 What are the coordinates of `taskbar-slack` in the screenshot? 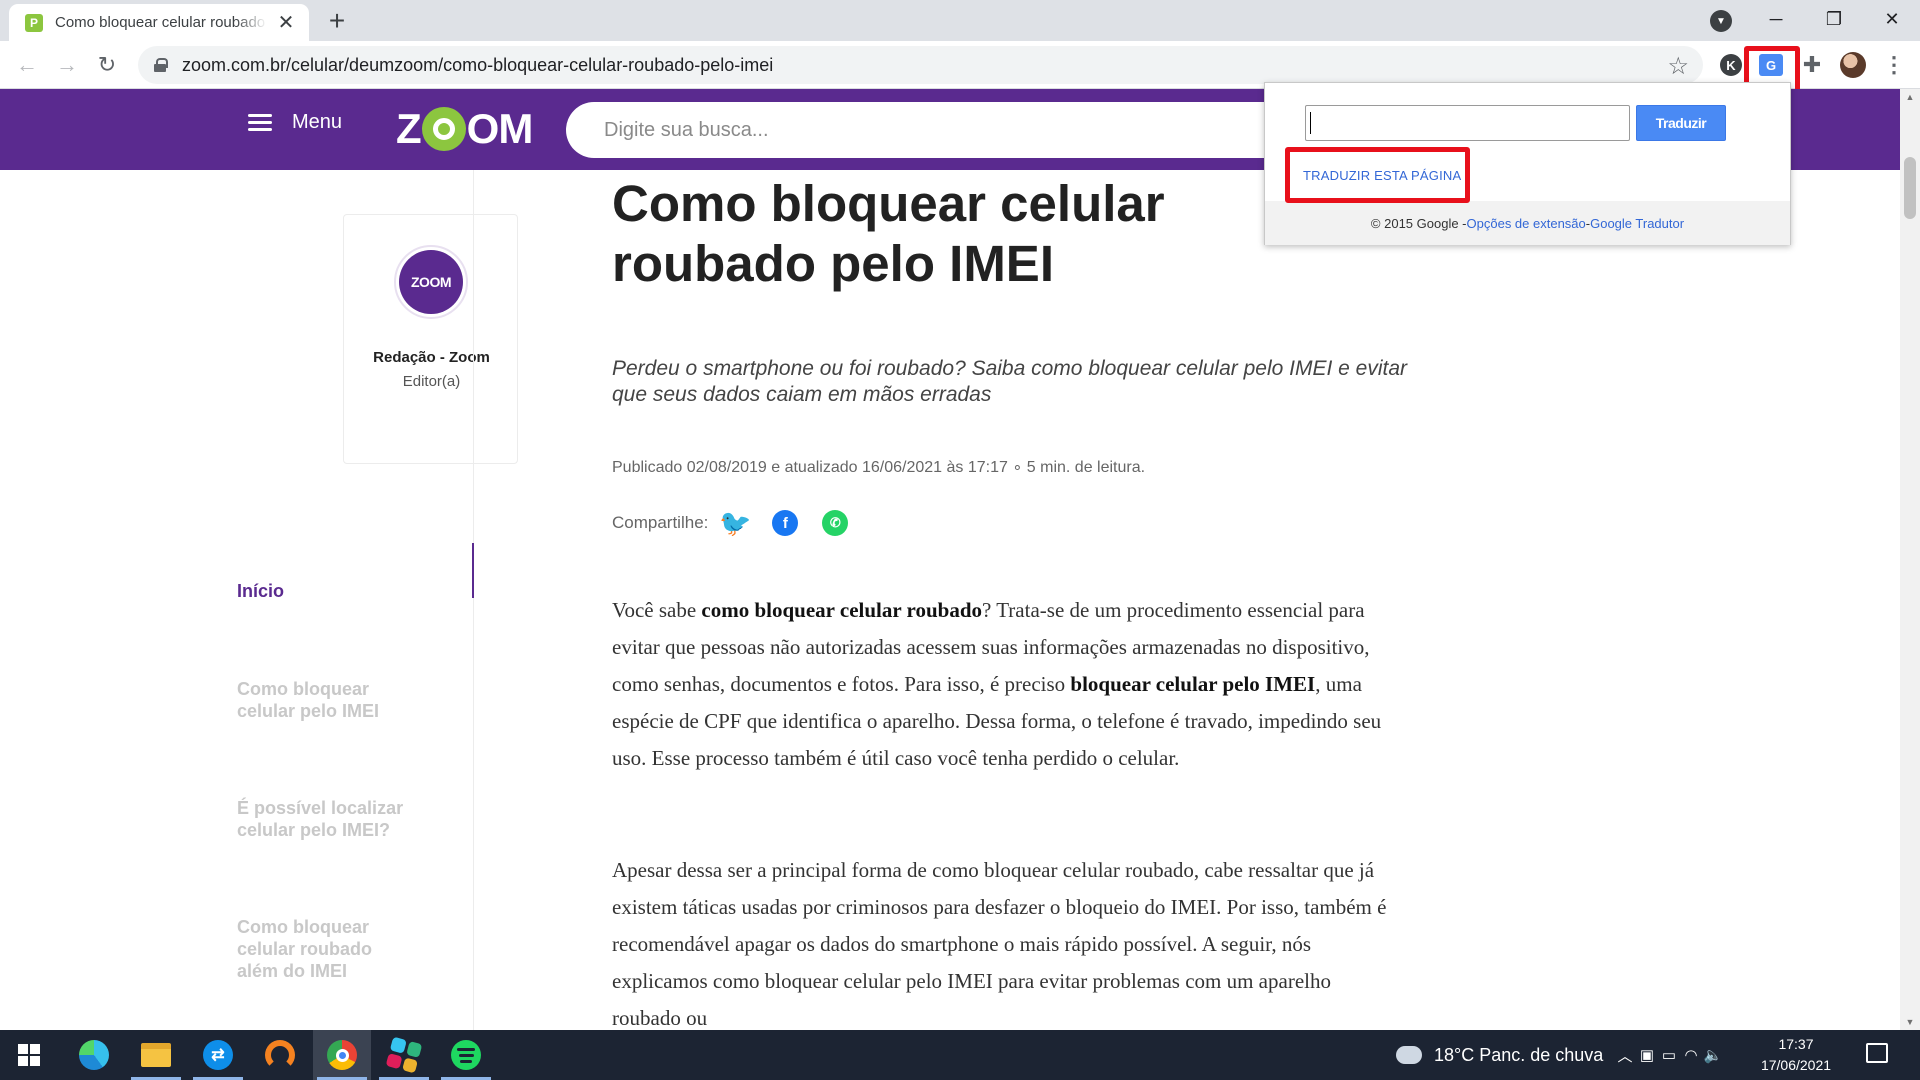 It's located at (404, 1055).